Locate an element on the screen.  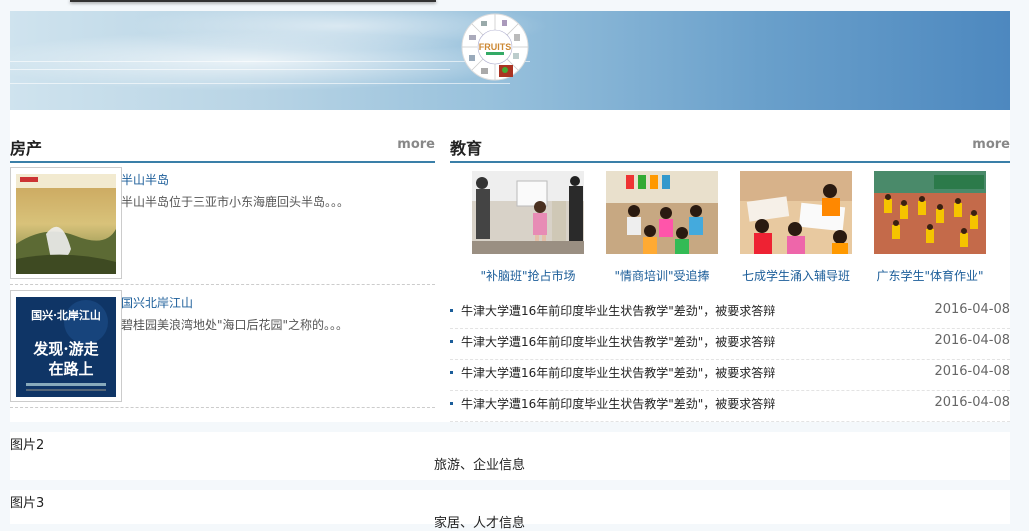
block-center-text: 家居、人才信息 is located at coordinates (480, 523).